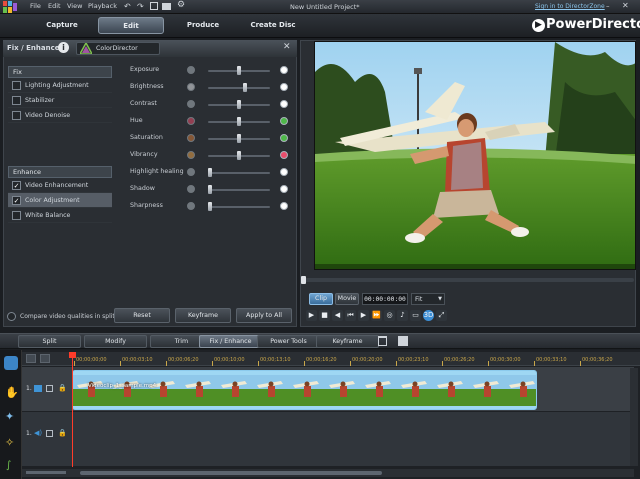 The image size is (640, 479). What do you see at coordinates (142, 188) in the screenshot?
I see `slider-label: Shadow` at bounding box center [142, 188].